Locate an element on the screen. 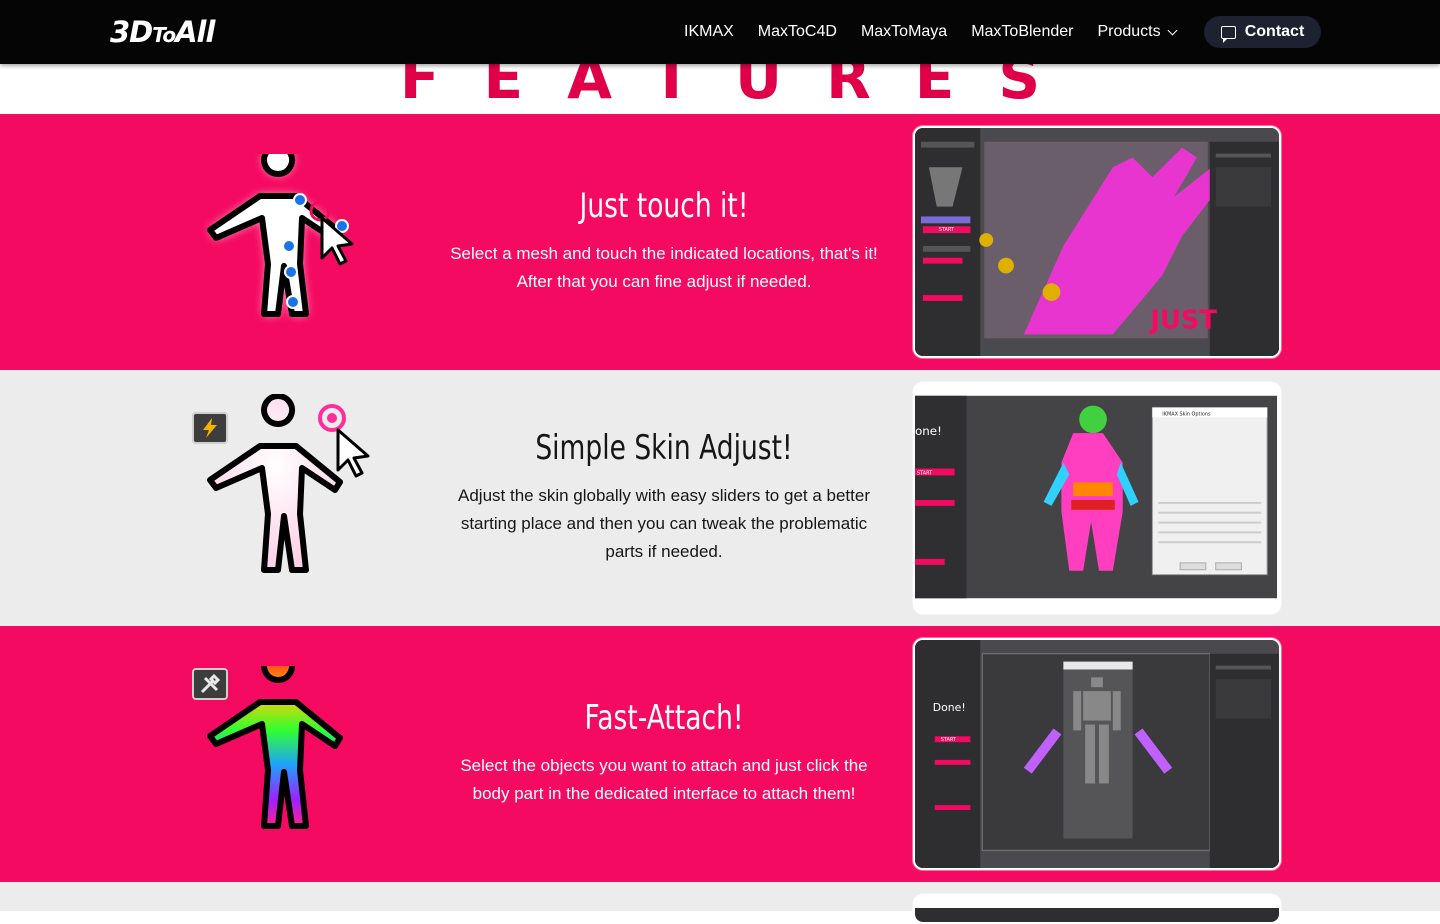 The image size is (1440, 924). contact-label: Contact is located at coordinates (1274, 31).